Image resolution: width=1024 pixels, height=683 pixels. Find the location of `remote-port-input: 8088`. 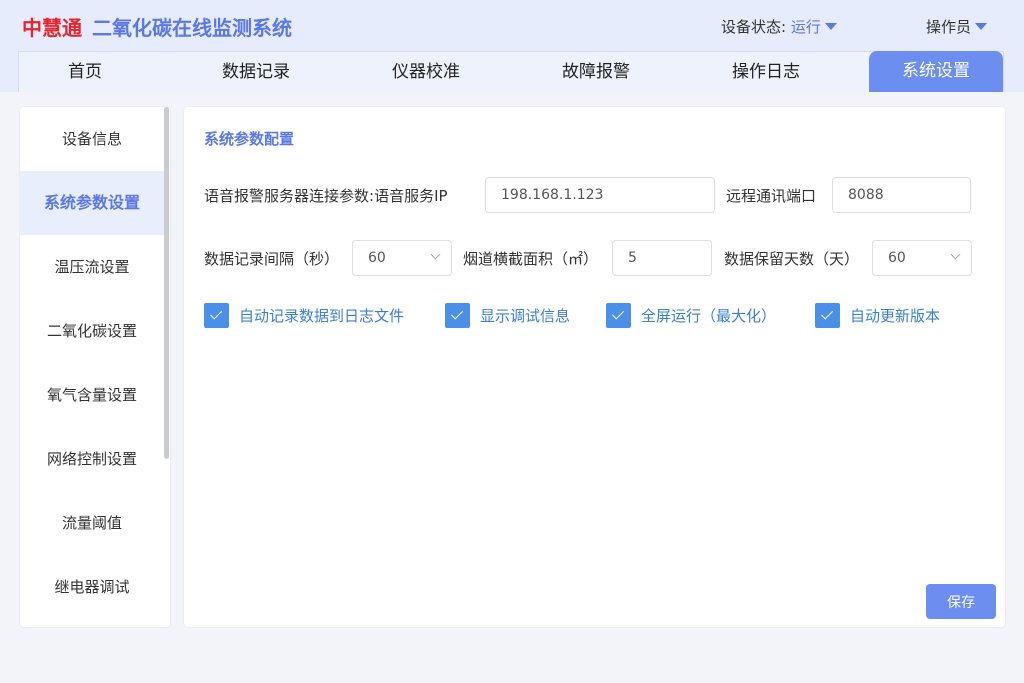

remote-port-input: 8088 is located at coordinates (901, 195).